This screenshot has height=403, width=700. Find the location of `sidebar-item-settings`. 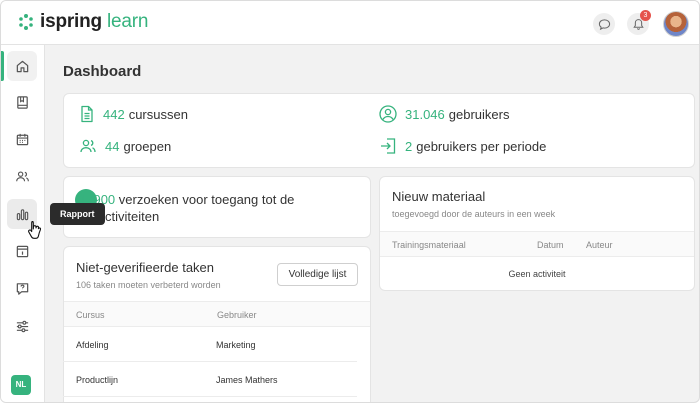

sidebar-item-settings is located at coordinates (22, 326).